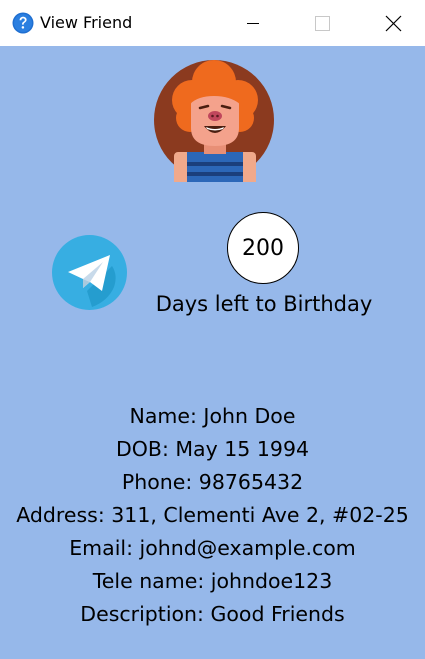  What do you see at coordinates (212, 449) in the screenshot?
I see `dob-line: DOB: May 15 1994` at bounding box center [212, 449].